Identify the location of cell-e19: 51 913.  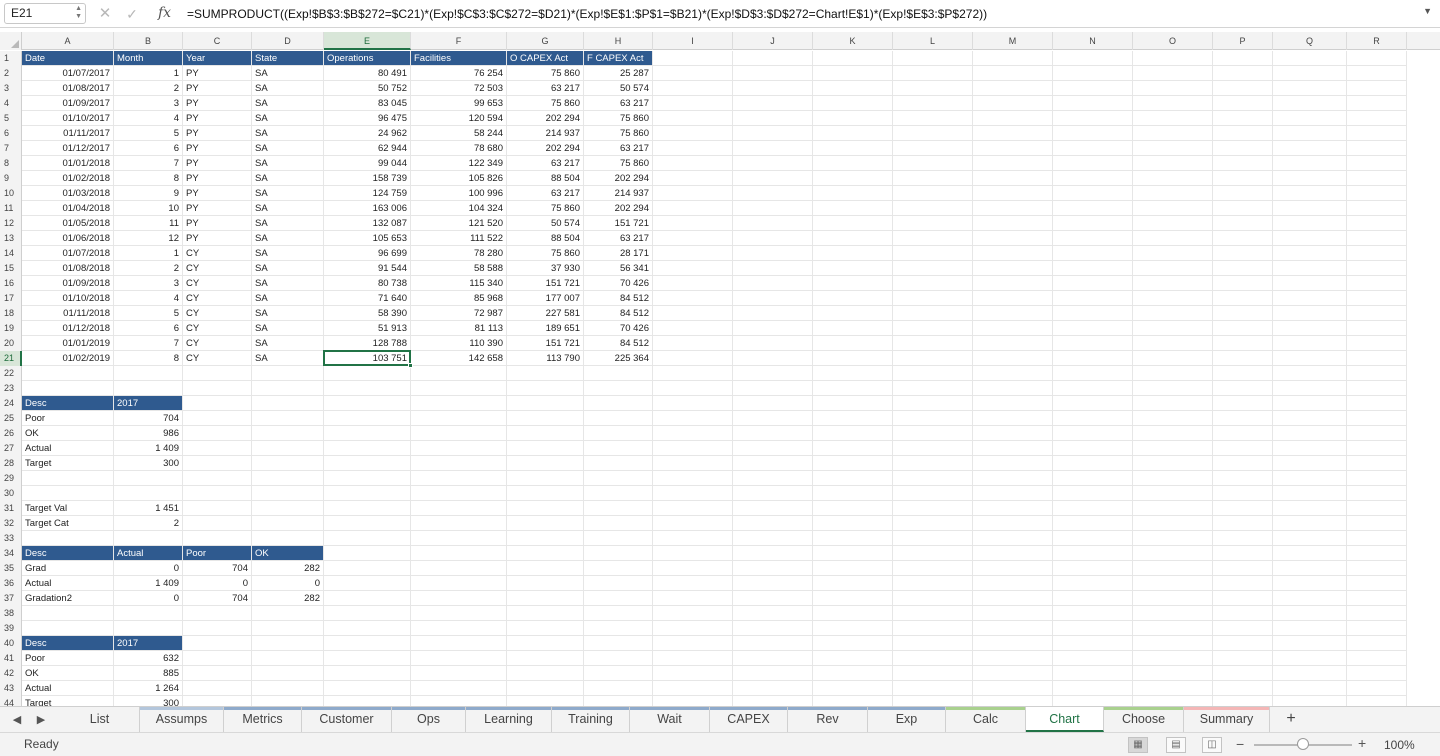
(367, 328).